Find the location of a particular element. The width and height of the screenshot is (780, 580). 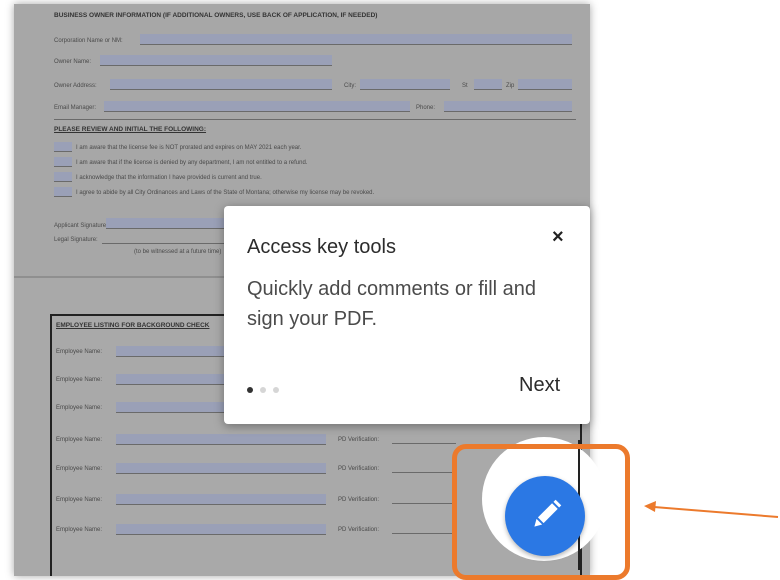

divider is located at coordinates (315, 119).